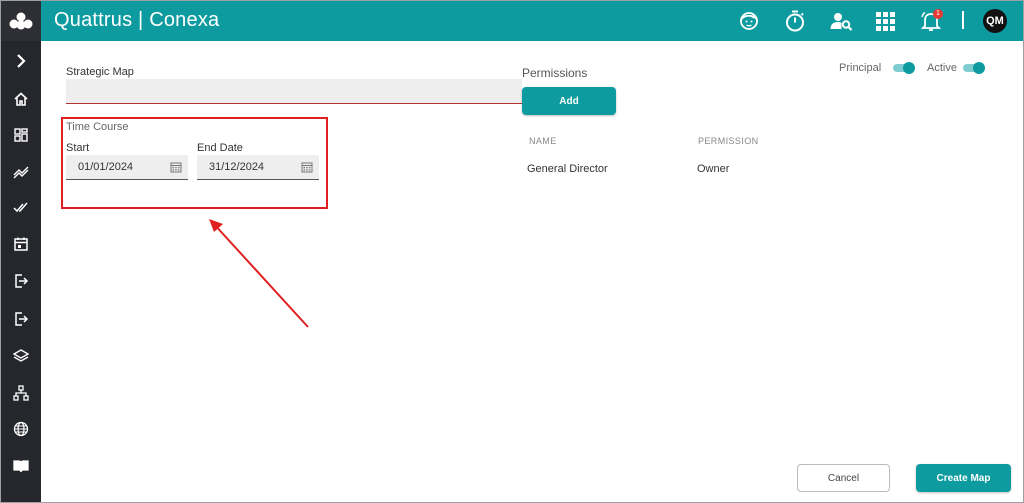  Describe the element at coordinates (78, 148) in the screenshot. I see `start-date-label: Start` at that location.